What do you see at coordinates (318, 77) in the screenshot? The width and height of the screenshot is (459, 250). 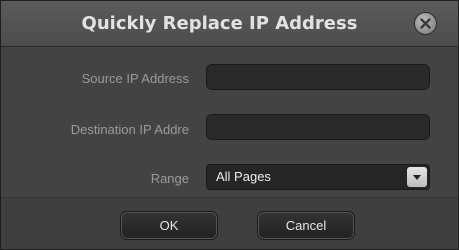 I see `source-ip-input` at bounding box center [318, 77].